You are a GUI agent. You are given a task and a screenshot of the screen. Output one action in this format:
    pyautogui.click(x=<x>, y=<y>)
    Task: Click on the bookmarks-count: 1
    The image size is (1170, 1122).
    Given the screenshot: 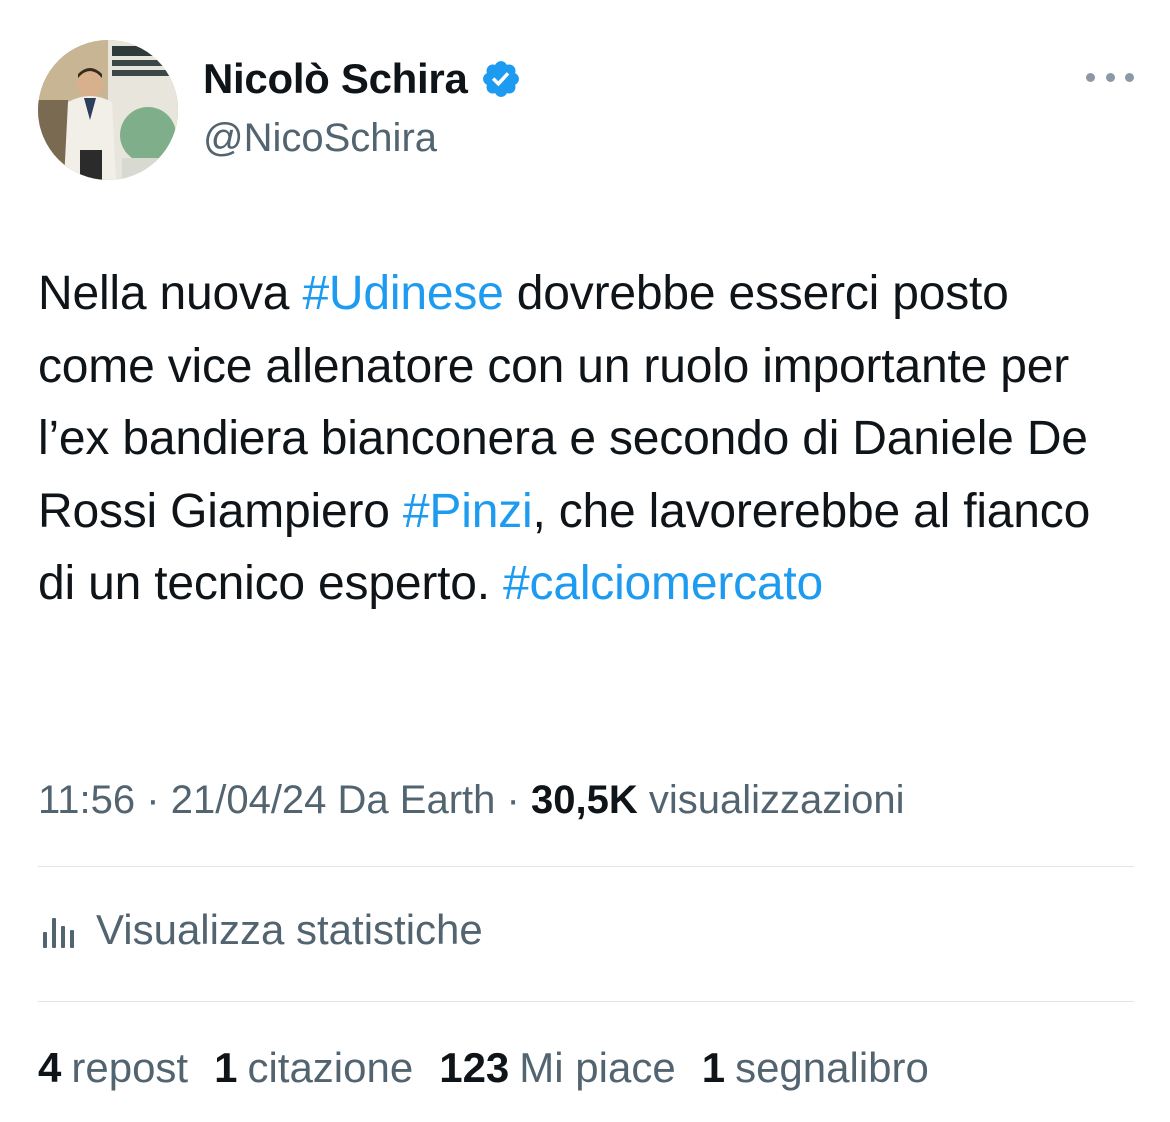 What is the action you would take?
    pyautogui.click(x=713, y=1067)
    